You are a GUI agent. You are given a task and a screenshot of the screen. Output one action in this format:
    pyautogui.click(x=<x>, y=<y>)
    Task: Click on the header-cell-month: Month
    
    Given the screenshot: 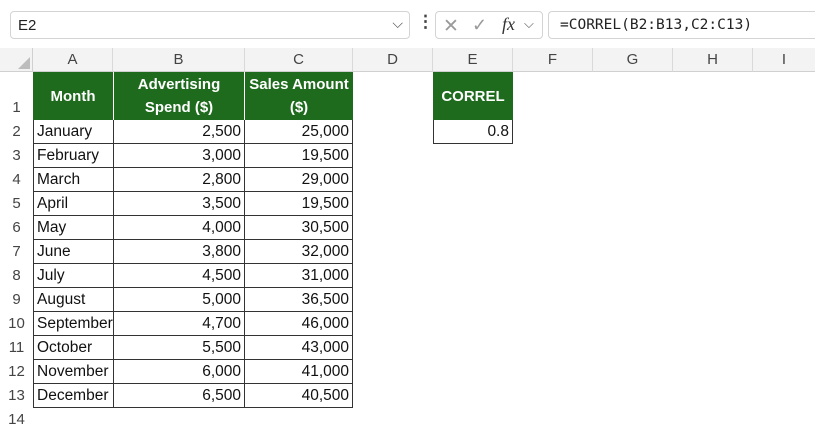 What is the action you would take?
    pyautogui.click(x=73, y=96)
    